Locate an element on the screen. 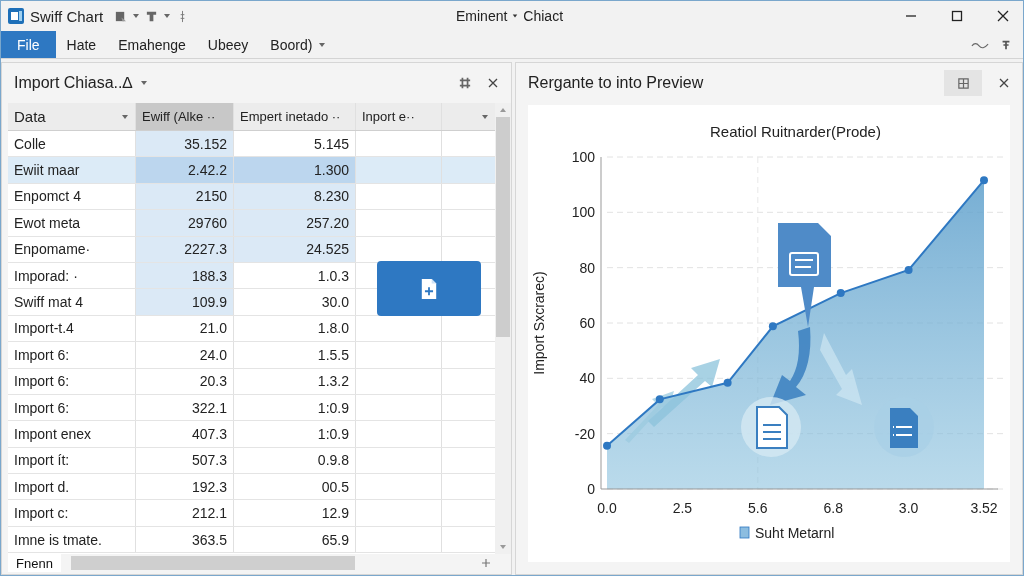  layout-icon is located at coordinates (963, 83).